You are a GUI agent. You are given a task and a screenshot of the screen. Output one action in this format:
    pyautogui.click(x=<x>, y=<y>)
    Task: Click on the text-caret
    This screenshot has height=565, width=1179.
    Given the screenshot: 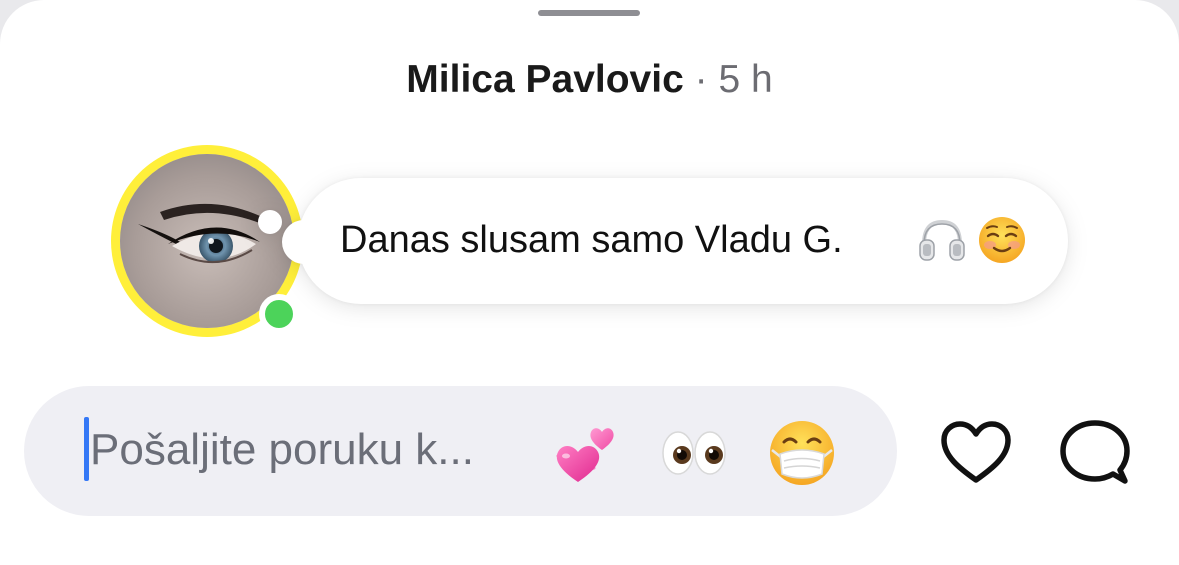 What is the action you would take?
    pyautogui.click(x=86, y=449)
    